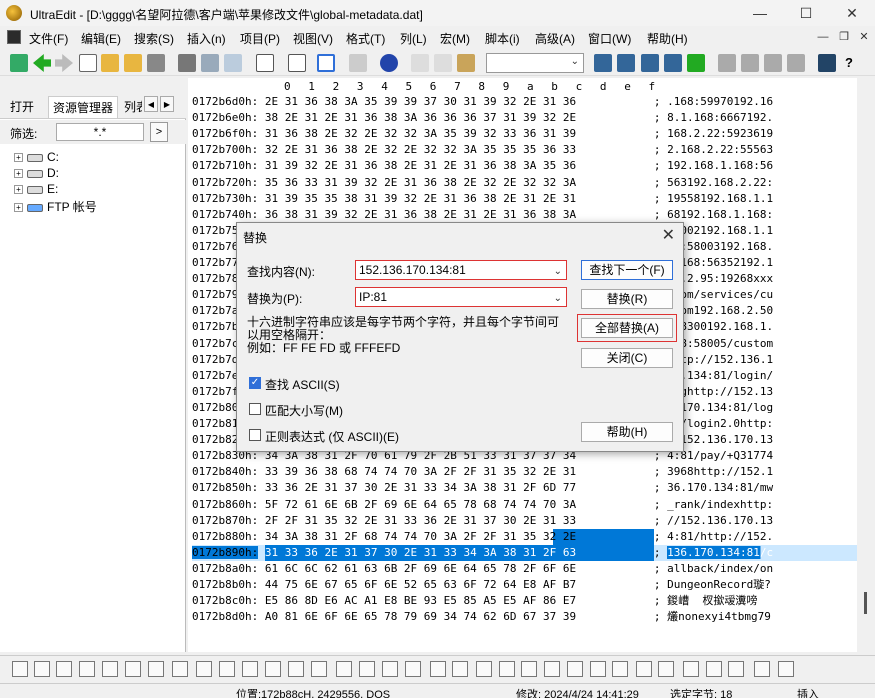 The width and height of the screenshot is (875, 698). What do you see at coordinates (760, 13) in the screenshot?
I see `minimize-button: —` at bounding box center [760, 13].